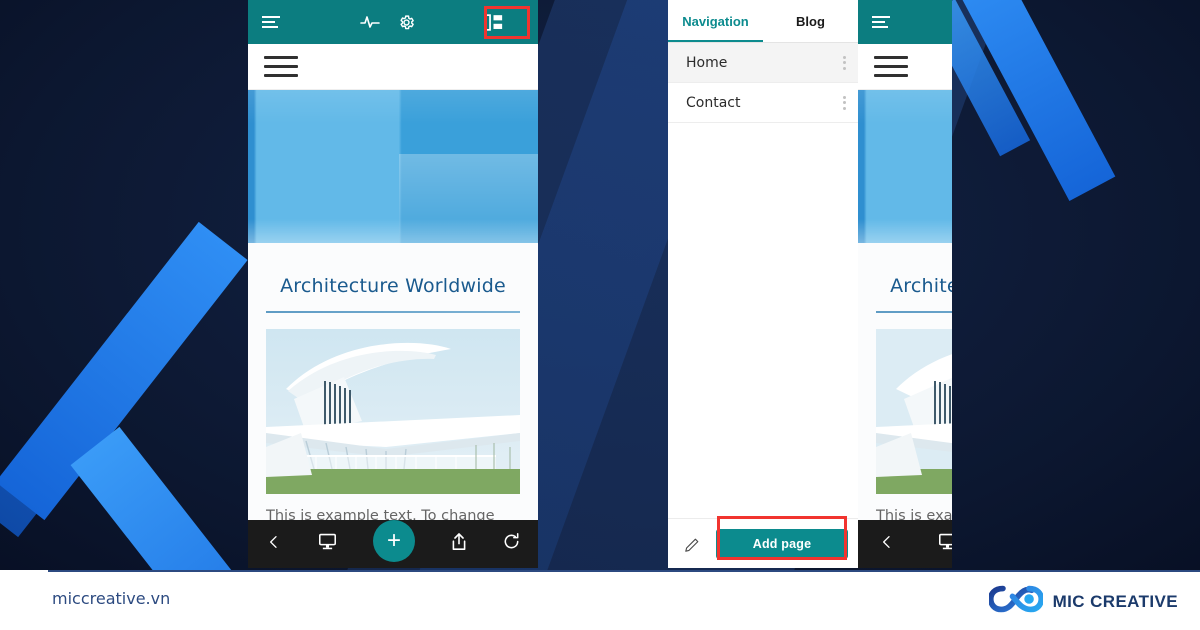 The height and width of the screenshot is (630, 1200). I want to click on share-button, so click(459, 544).